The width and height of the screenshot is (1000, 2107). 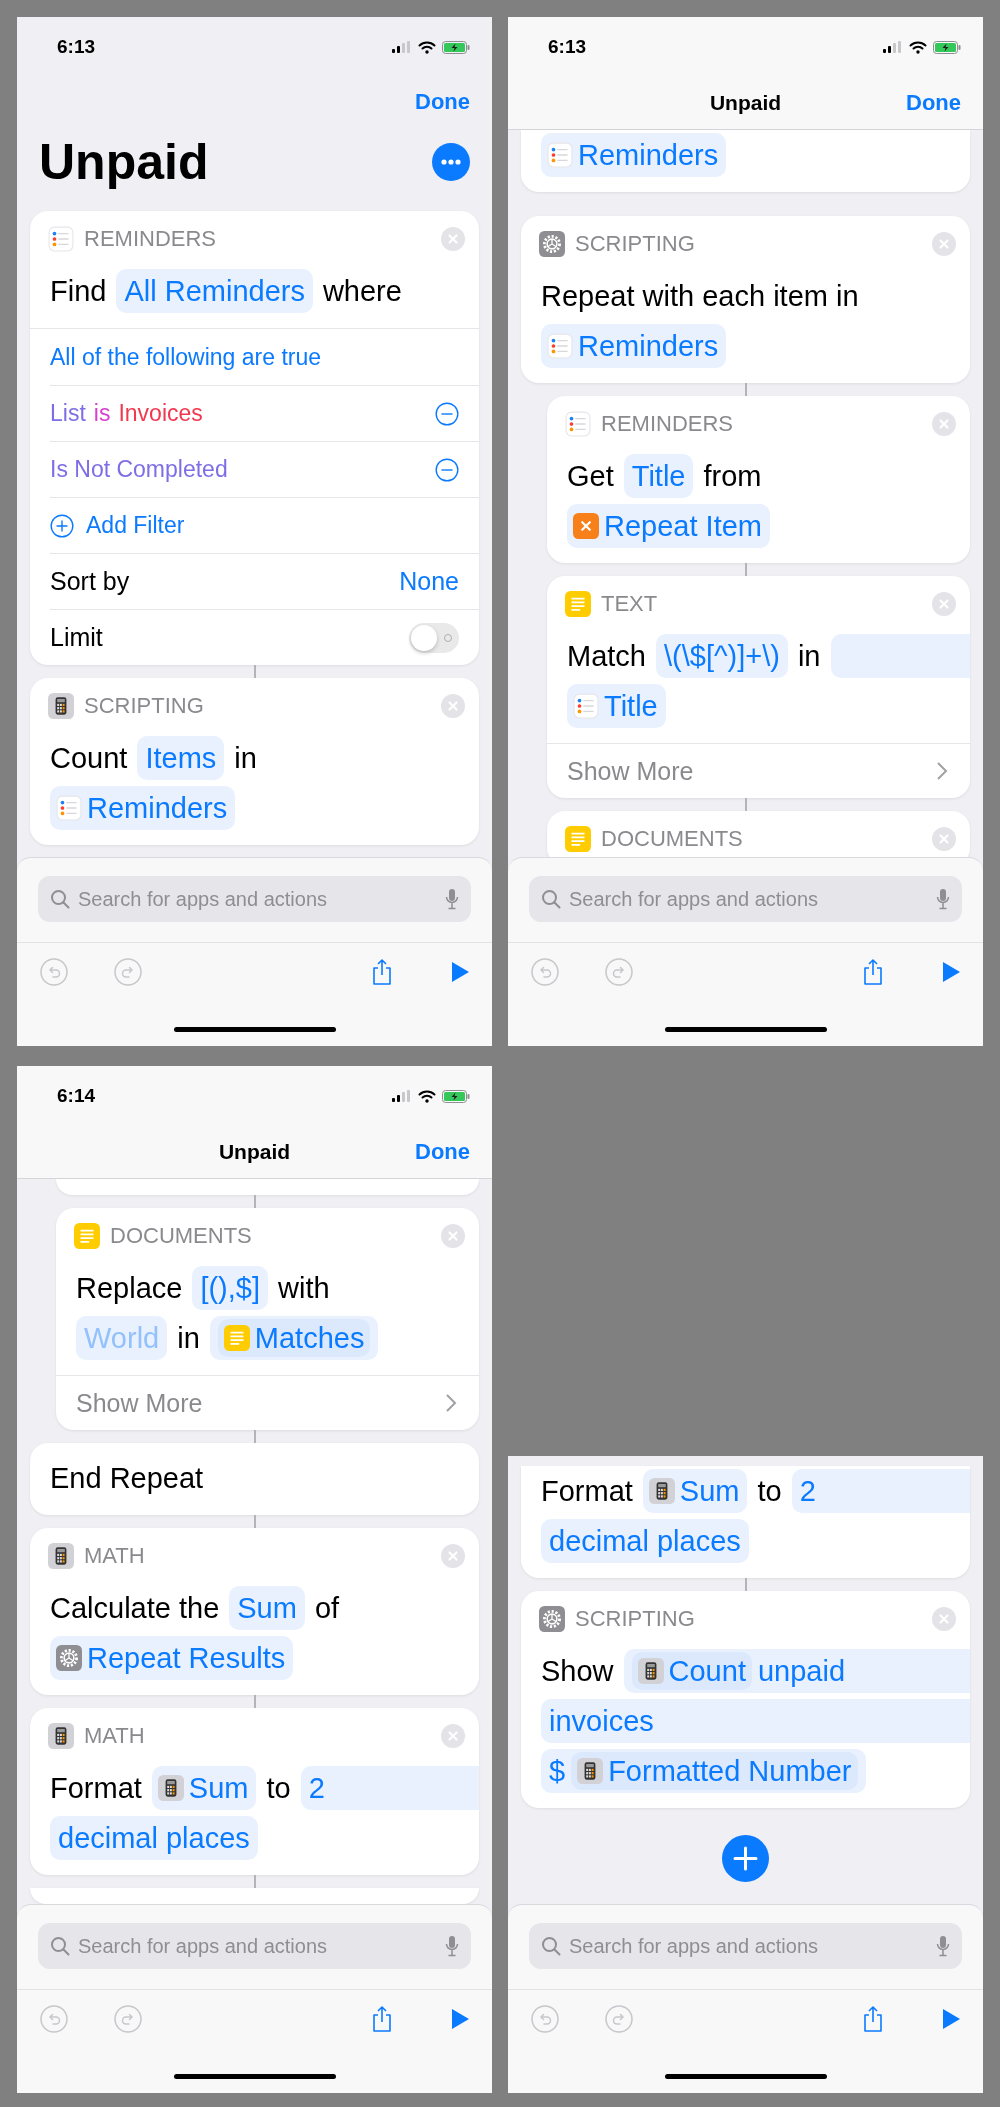 I want to click on filter-condition: Is Not Completed, so click(x=143, y=469).